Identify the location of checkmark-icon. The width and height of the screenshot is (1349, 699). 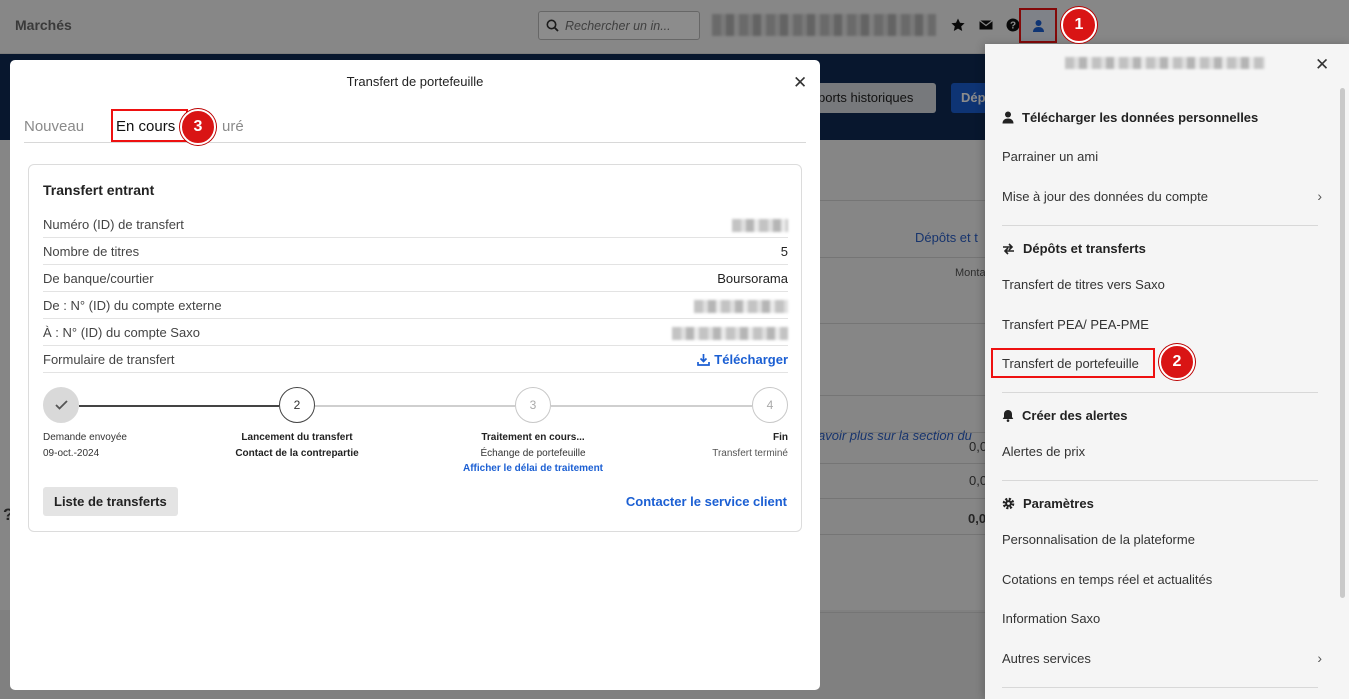
(61, 405).